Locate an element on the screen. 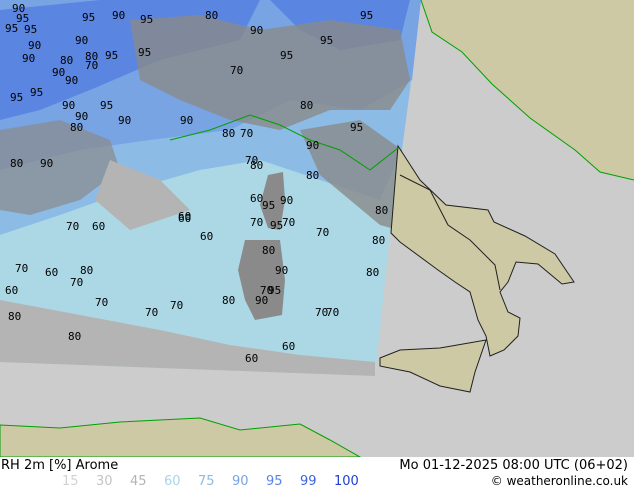 The height and width of the screenshot is (490, 634). legend-item: 100 is located at coordinates (346, 481).